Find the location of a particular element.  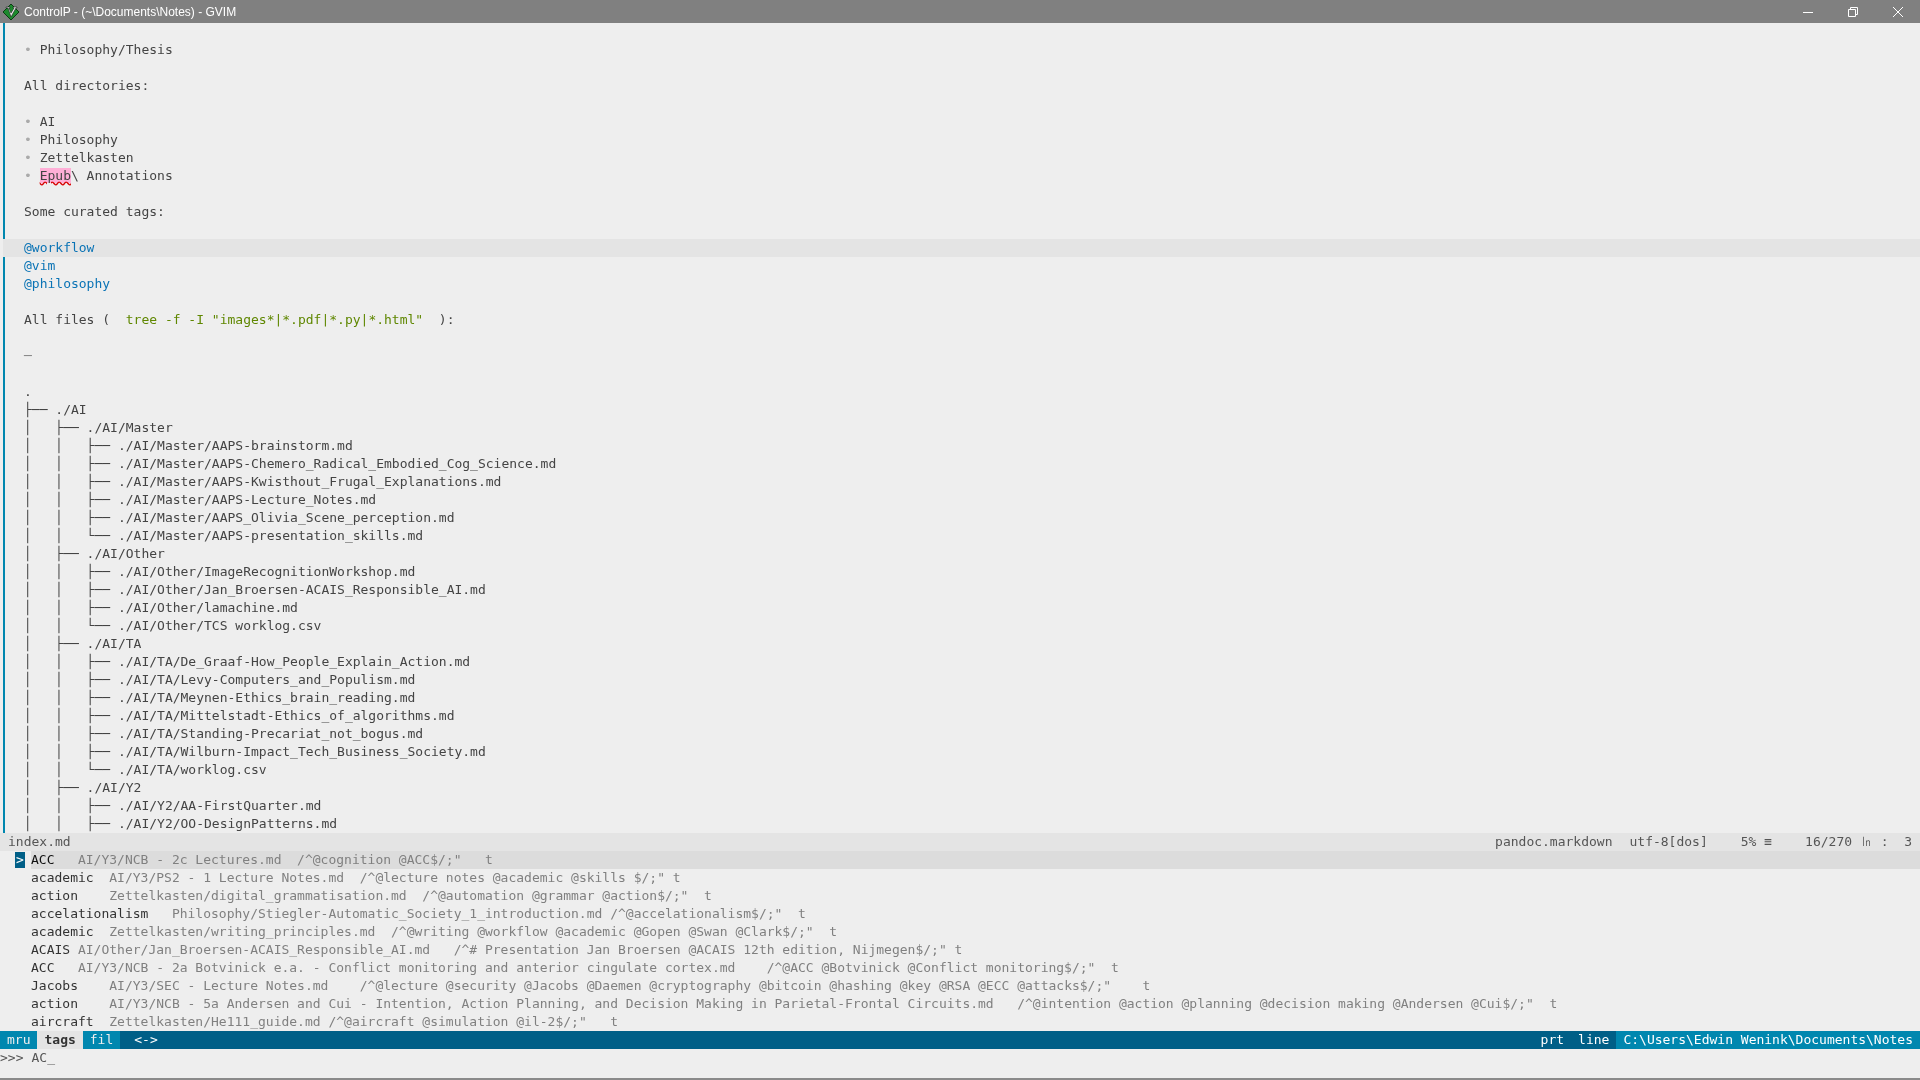

text-line: • Philosophy/Thesis is located at coordinates (98, 50).